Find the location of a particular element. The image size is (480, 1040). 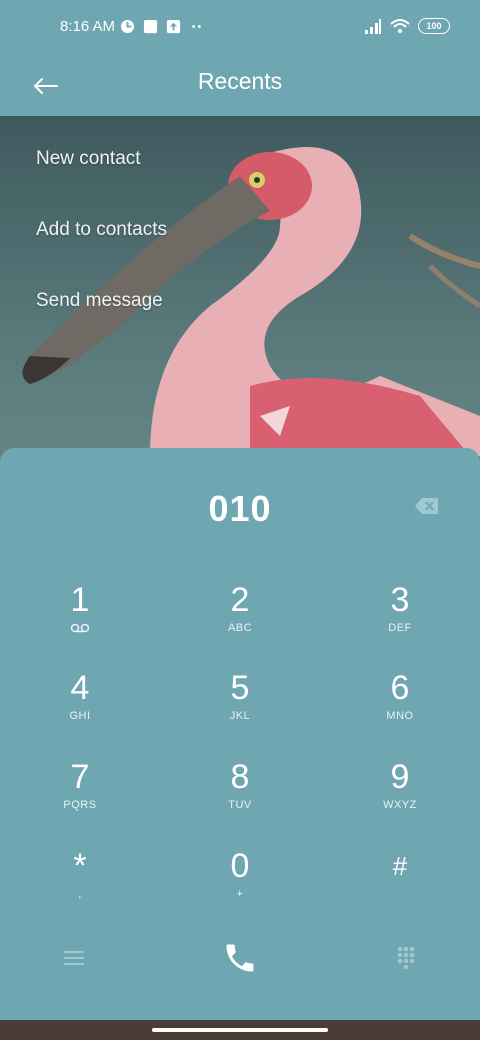

key-digit: 1 is located at coordinates (80, 600).